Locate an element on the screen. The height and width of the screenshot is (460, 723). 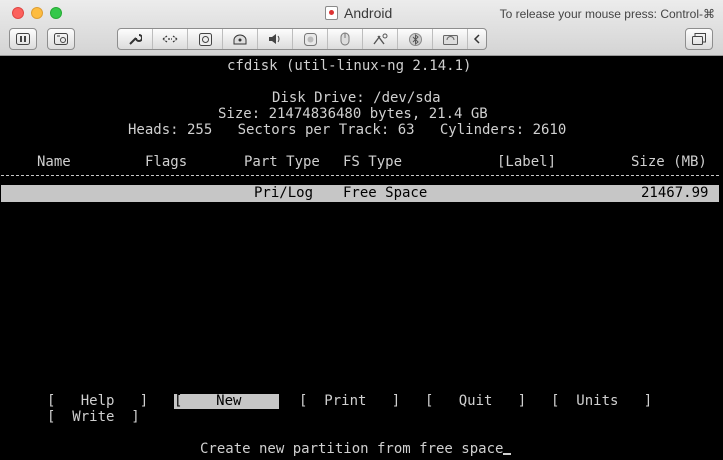
sound-button is located at coordinates (275, 39).